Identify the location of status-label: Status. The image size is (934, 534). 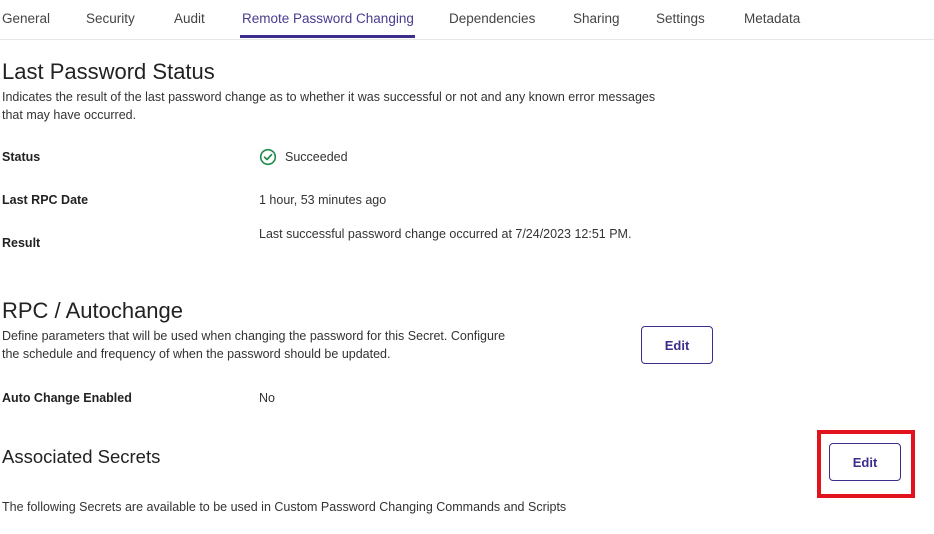
(21, 157).